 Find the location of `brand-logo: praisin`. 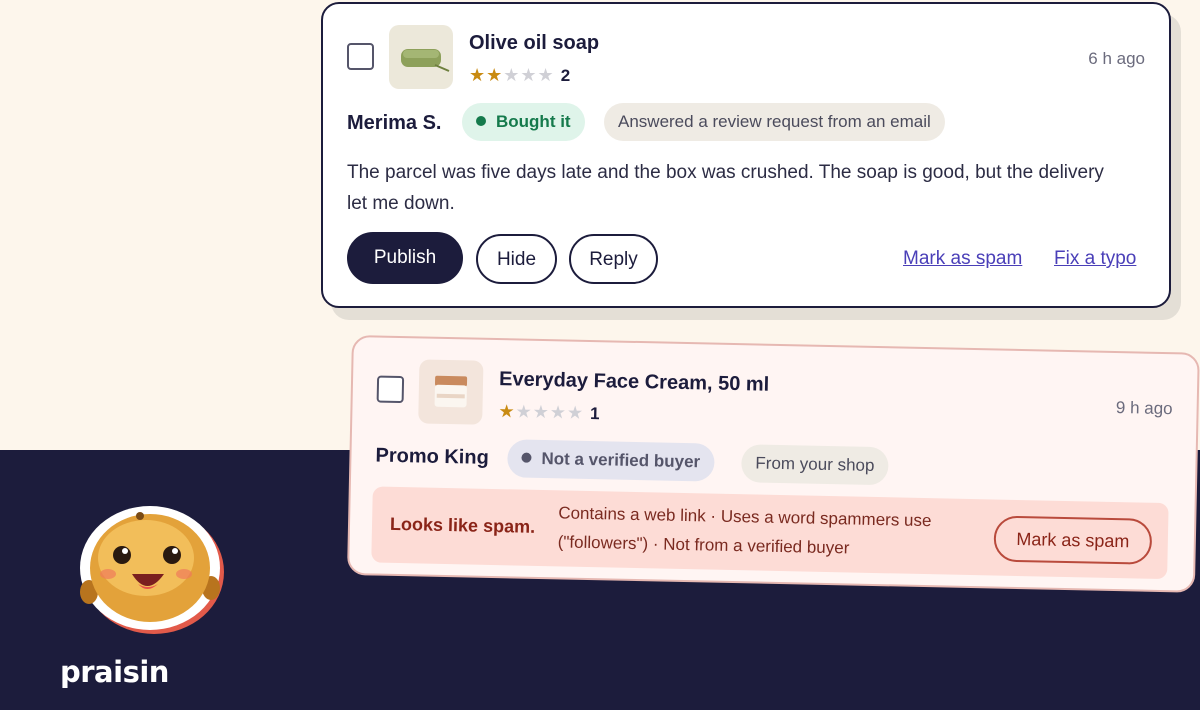

brand-logo: praisin is located at coordinates (114, 672).